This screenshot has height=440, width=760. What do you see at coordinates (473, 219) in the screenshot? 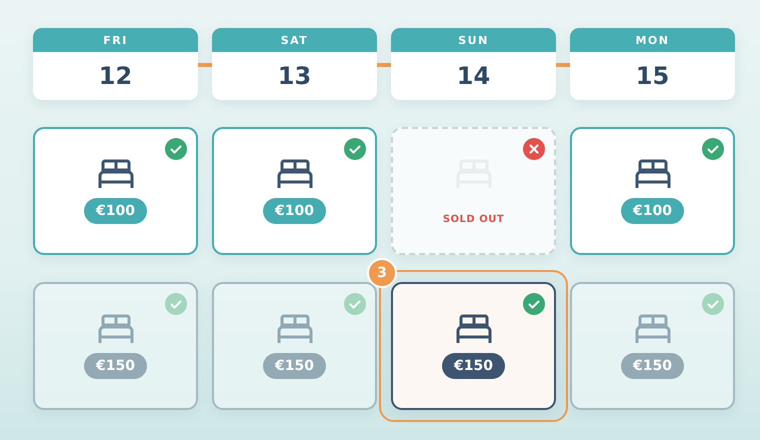
I see `sold-out-label: SOLD OUT` at bounding box center [473, 219].